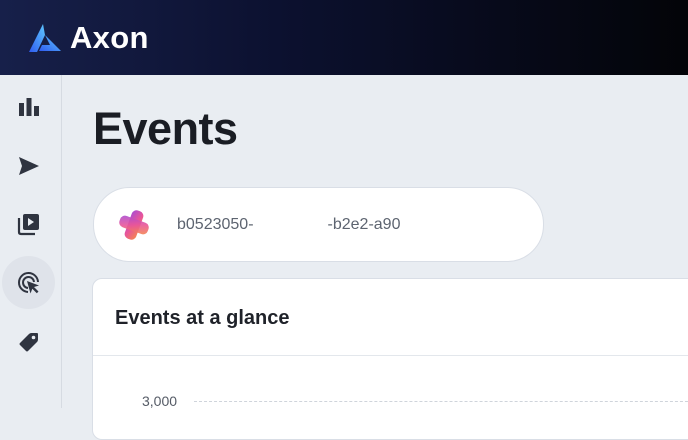 Image resolution: width=688 pixels, height=440 pixels. I want to click on axon-logo-icon, so click(45, 37).